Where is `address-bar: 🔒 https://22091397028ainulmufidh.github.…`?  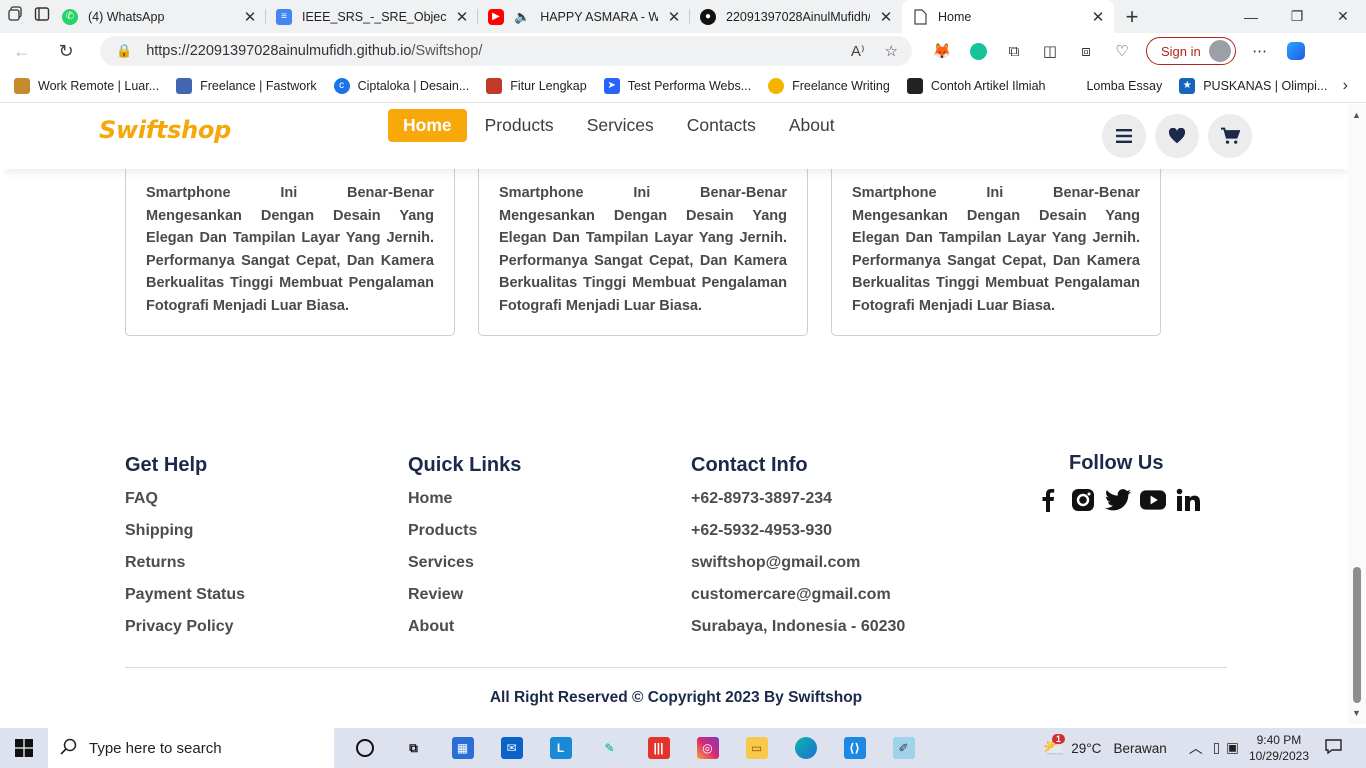 address-bar: 🔒 https://22091397028ainulmufidh.github.… is located at coordinates (506, 51).